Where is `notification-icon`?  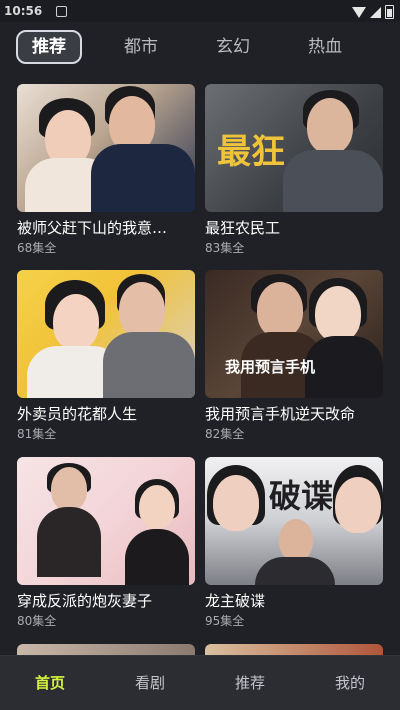
notification-icon is located at coordinates (61, 11).